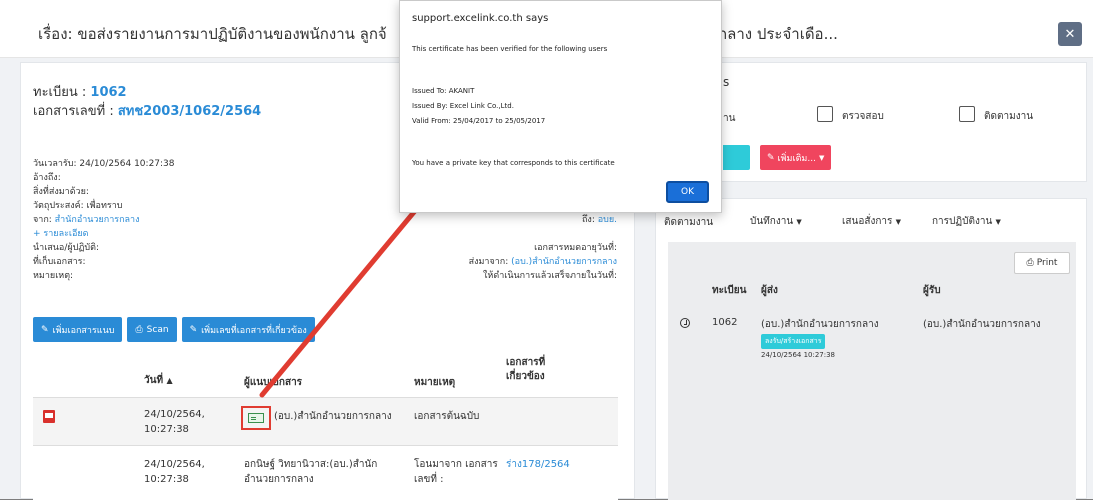 The image size is (1093, 500). What do you see at coordinates (525, 376) in the screenshot?
I see `header-related-2: เกี่ยวข้อง` at bounding box center [525, 376].